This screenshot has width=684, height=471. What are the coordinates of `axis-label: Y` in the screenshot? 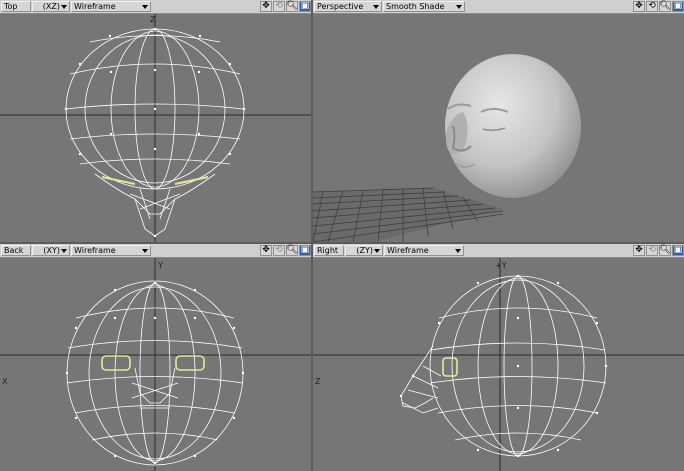 It's located at (160, 265).